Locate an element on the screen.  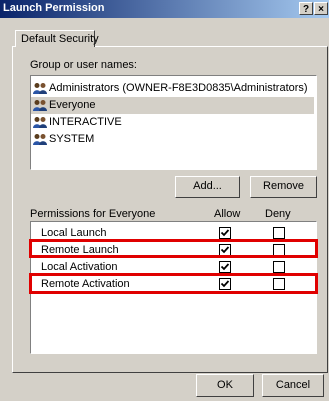
deny-header: Deny is located at coordinates (278, 214).